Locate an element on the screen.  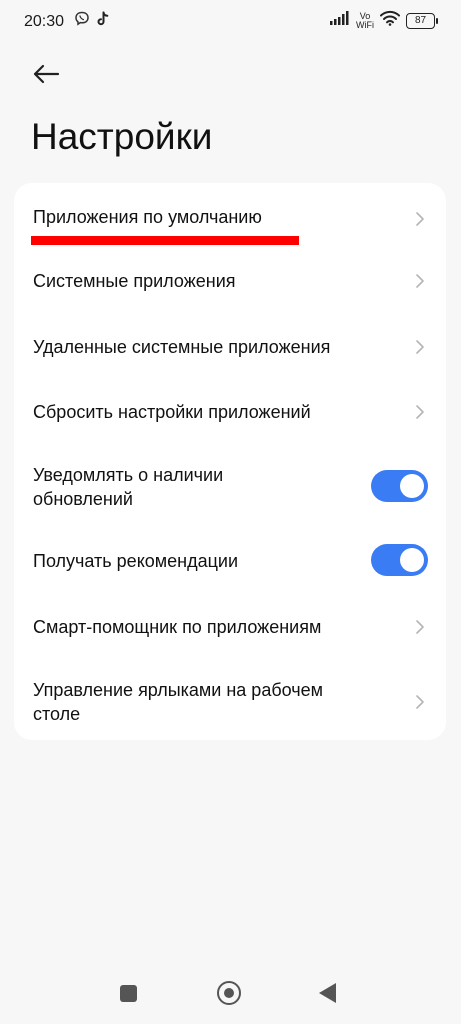
back-triangle-icon is located at coordinates (327, 993).